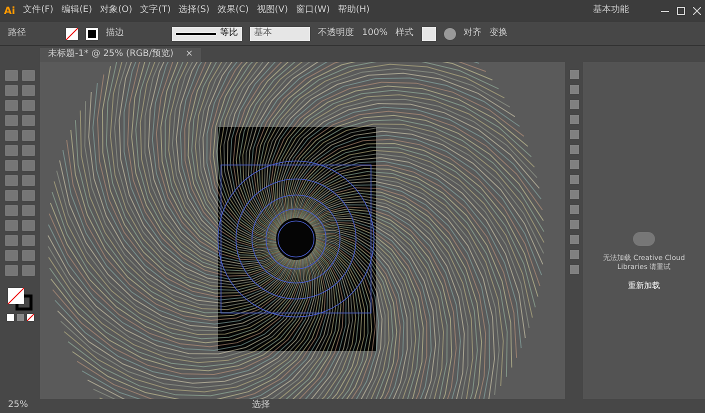  I want to click on menu-item: 效果(C), so click(233, 11).